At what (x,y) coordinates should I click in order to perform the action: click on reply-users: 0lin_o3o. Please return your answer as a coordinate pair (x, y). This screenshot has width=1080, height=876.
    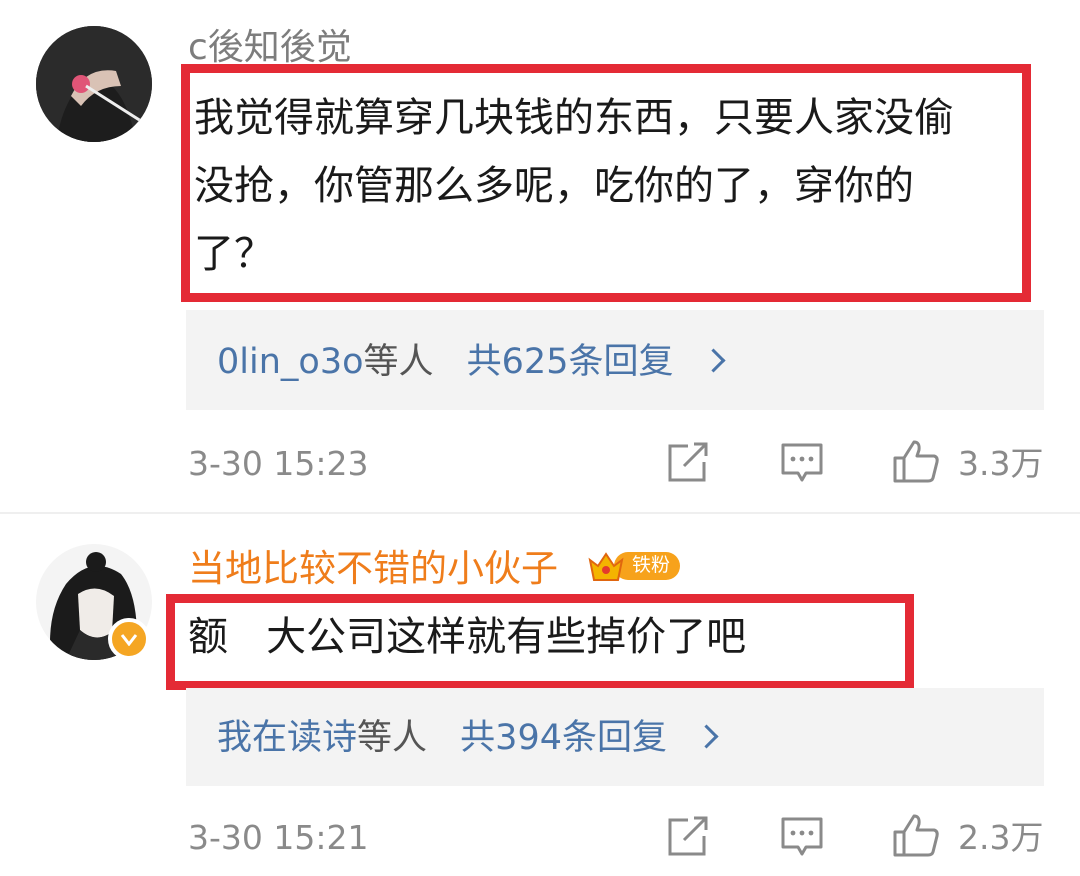
    Looking at the image, I should click on (290, 362).